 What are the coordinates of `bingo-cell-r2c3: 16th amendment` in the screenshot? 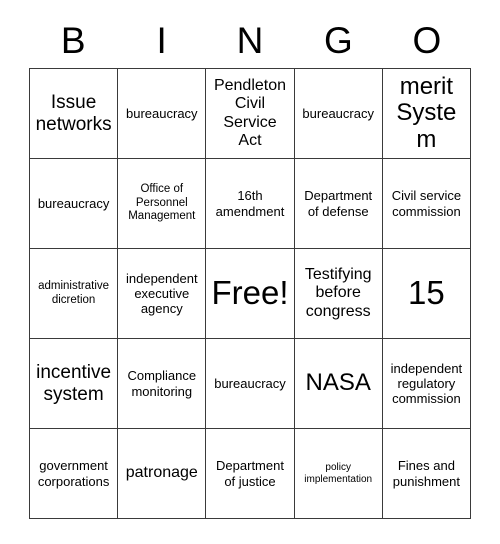 It's located at (250, 204).